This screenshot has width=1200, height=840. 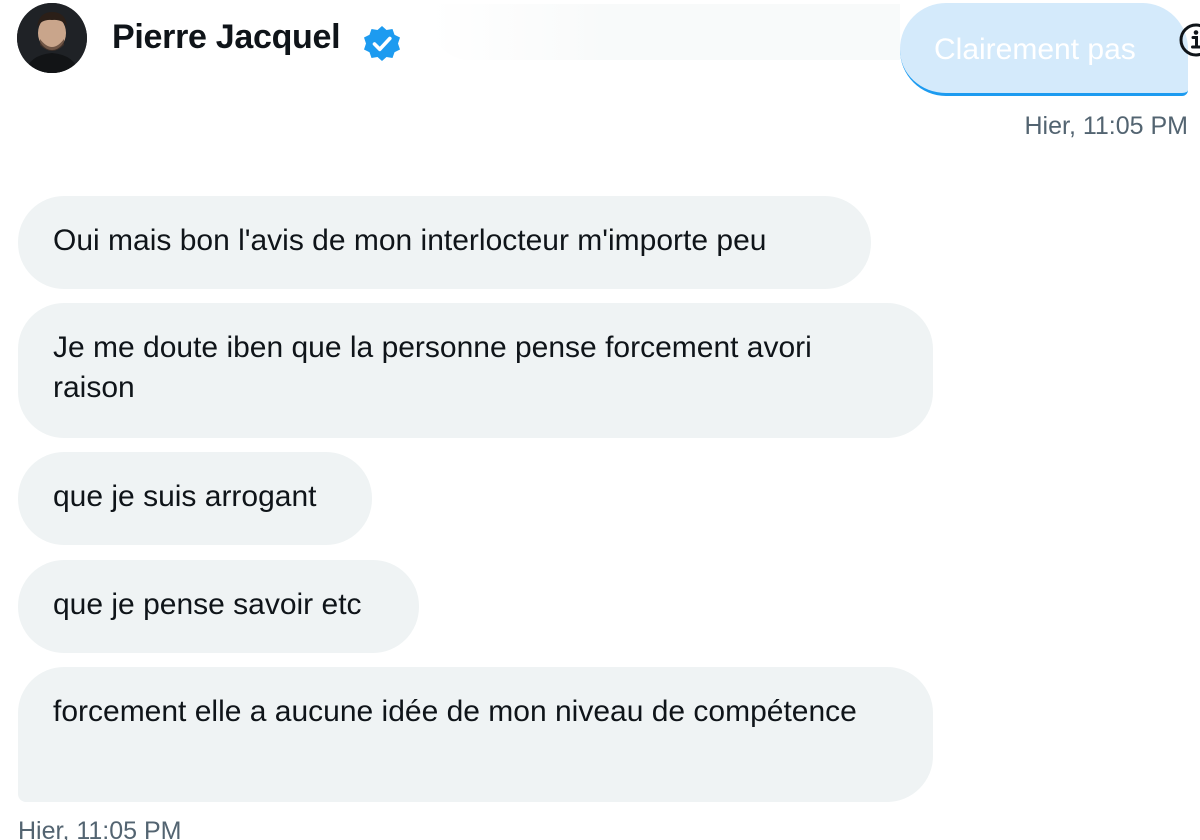 I want to click on sent-timestamp: Hier, 11:05 PM, so click(x=1106, y=126).